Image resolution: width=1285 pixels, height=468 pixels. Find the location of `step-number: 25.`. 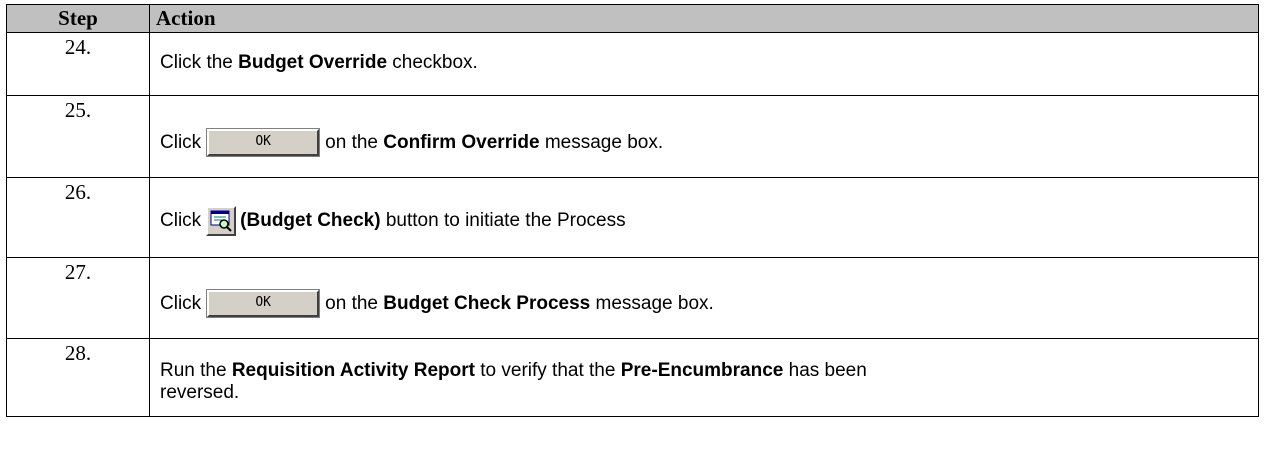

step-number: 25. is located at coordinates (78, 136).